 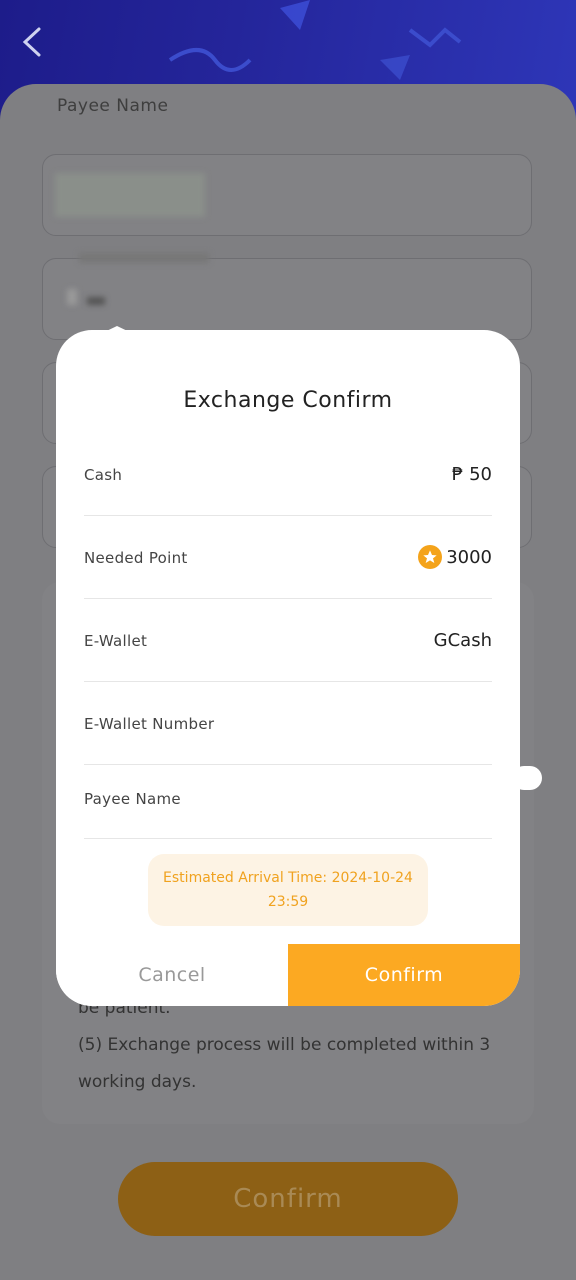 What do you see at coordinates (288, 724) in the screenshot?
I see `row-ewallet-number: E-Wallet Number` at bounding box center [288, 724].